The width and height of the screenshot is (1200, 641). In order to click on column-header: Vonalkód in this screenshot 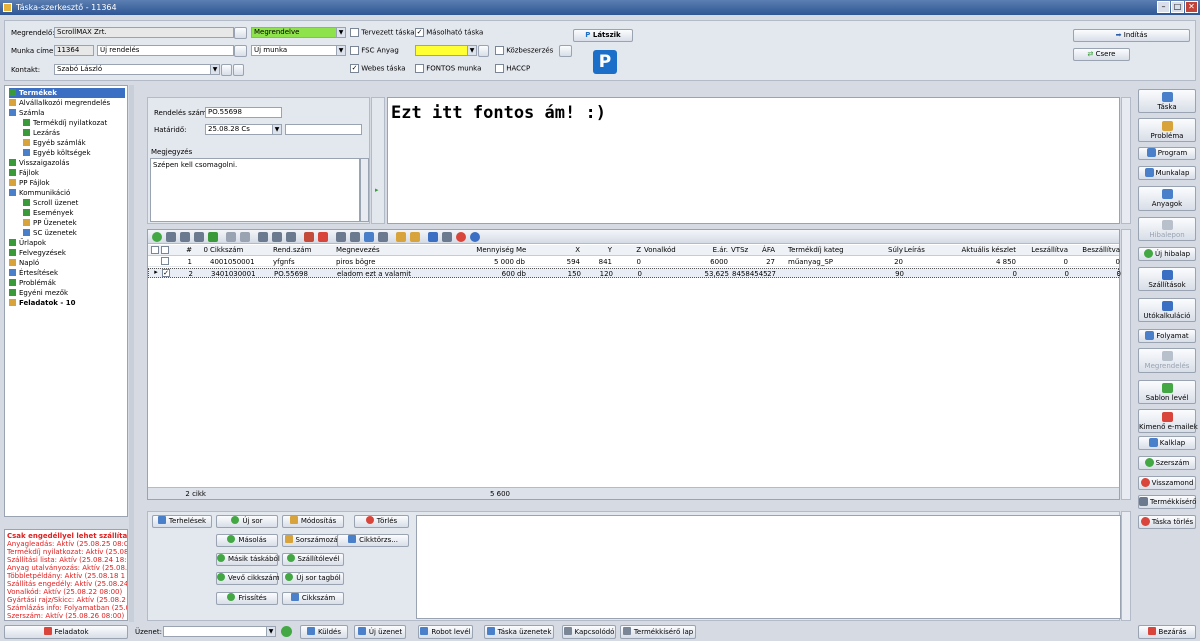, I will do `click(660, 250)`.